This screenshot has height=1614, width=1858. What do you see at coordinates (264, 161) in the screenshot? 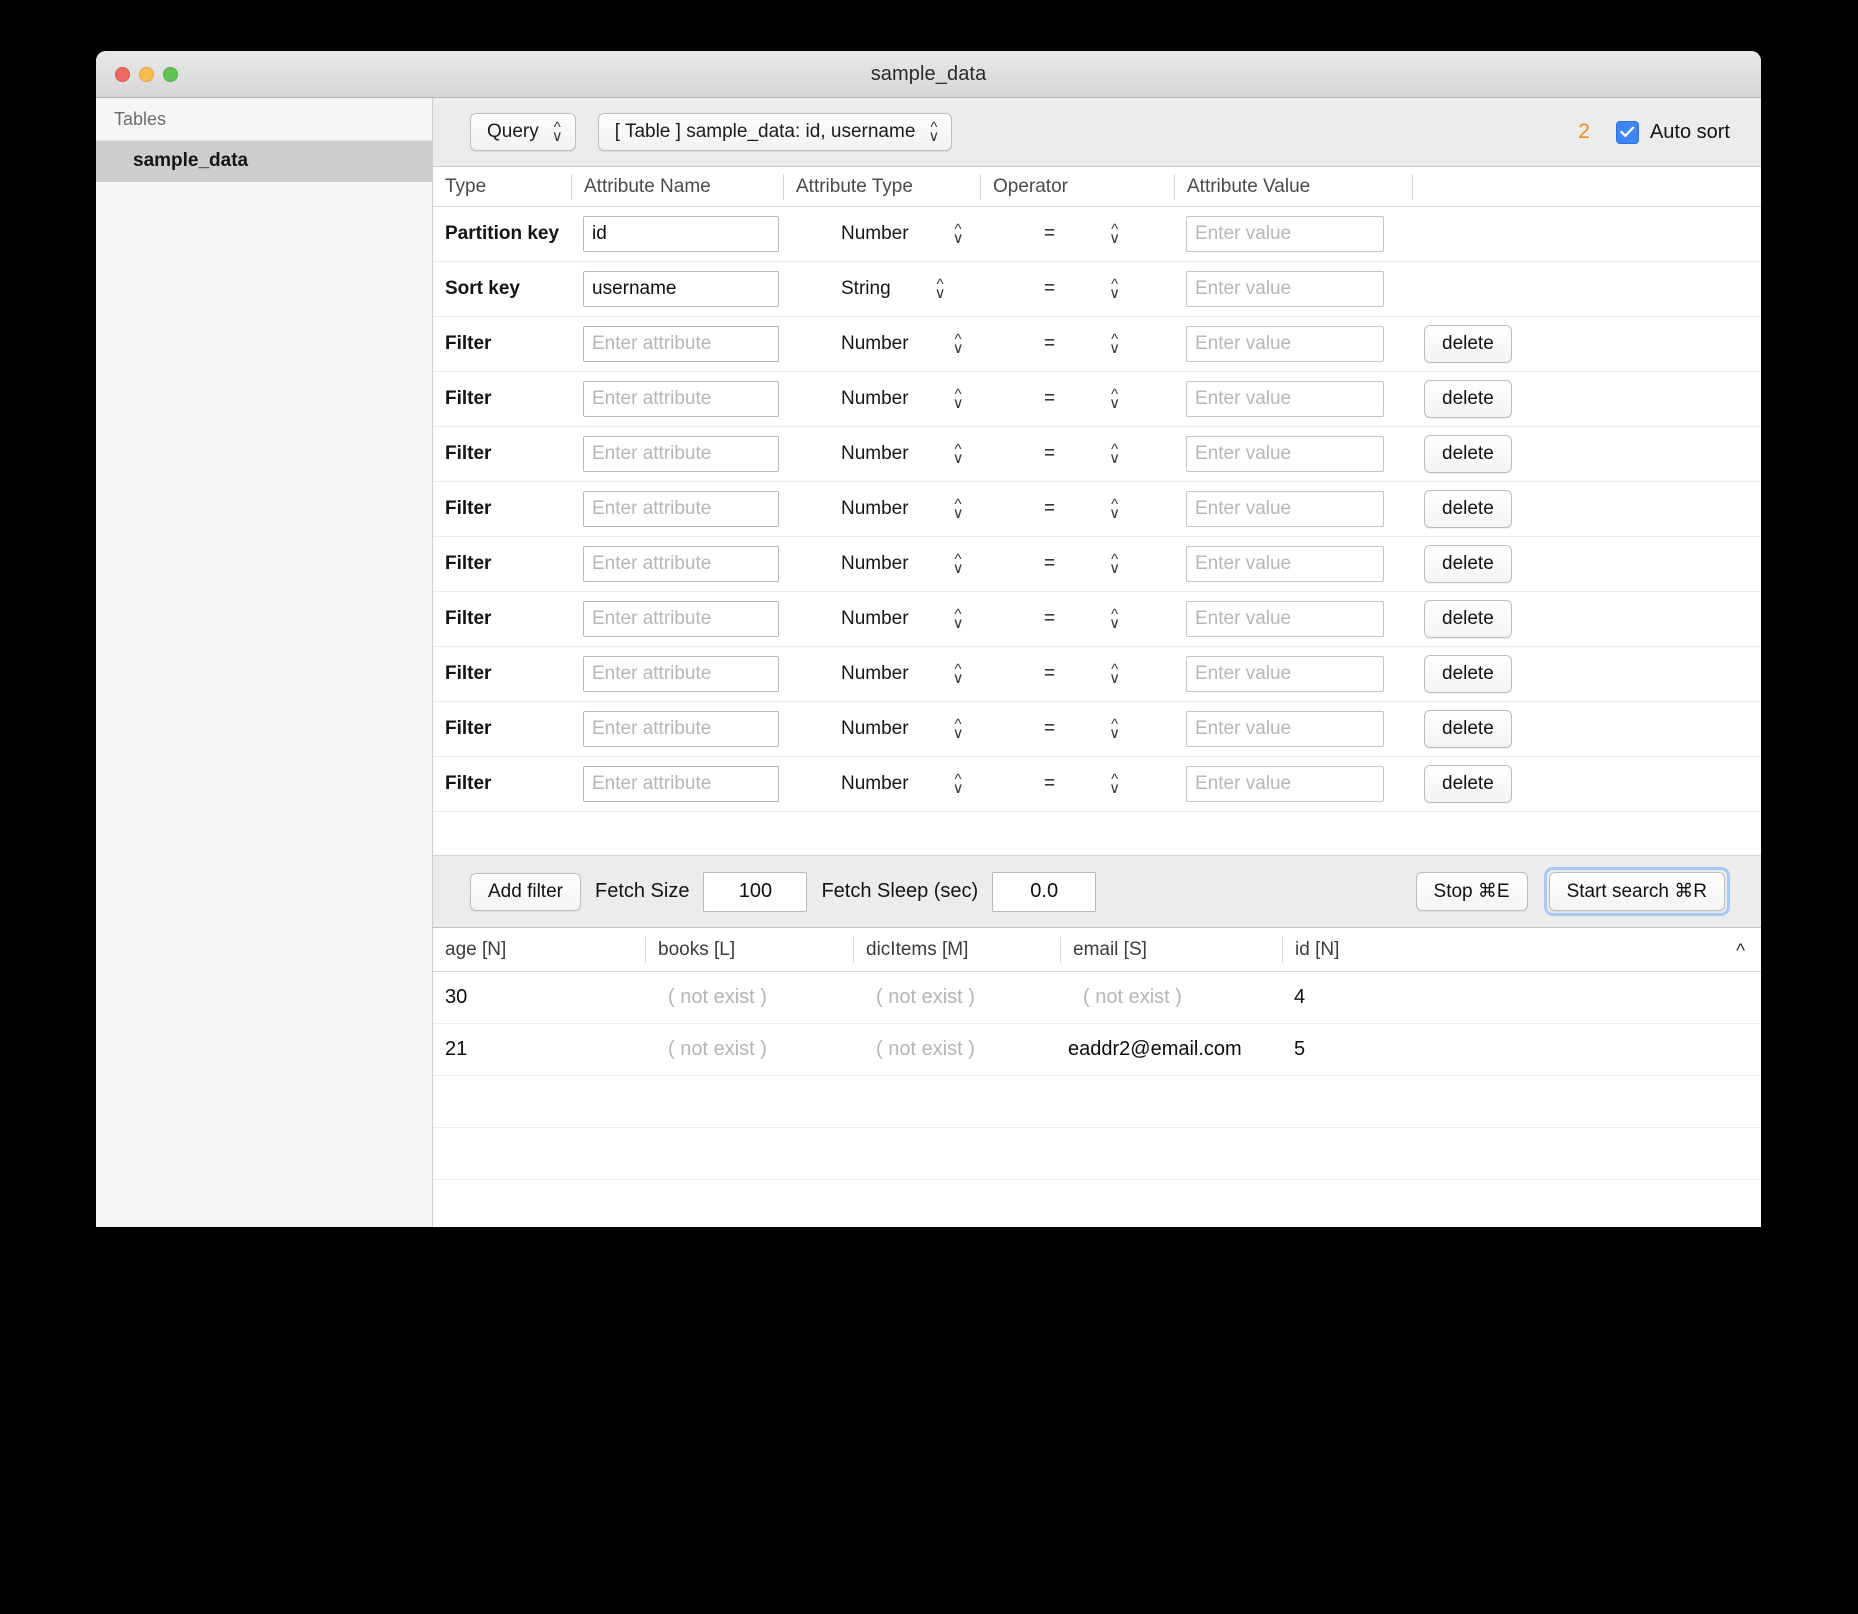
I see `sidebar-item-sample-data: sample_data` at bounding box center [264, 161].